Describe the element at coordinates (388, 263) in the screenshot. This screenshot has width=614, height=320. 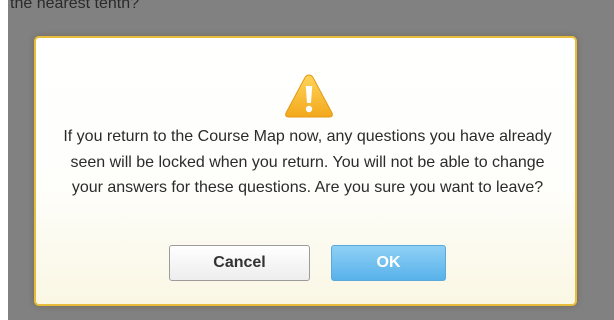
I see `ok-button: OK` at that location.